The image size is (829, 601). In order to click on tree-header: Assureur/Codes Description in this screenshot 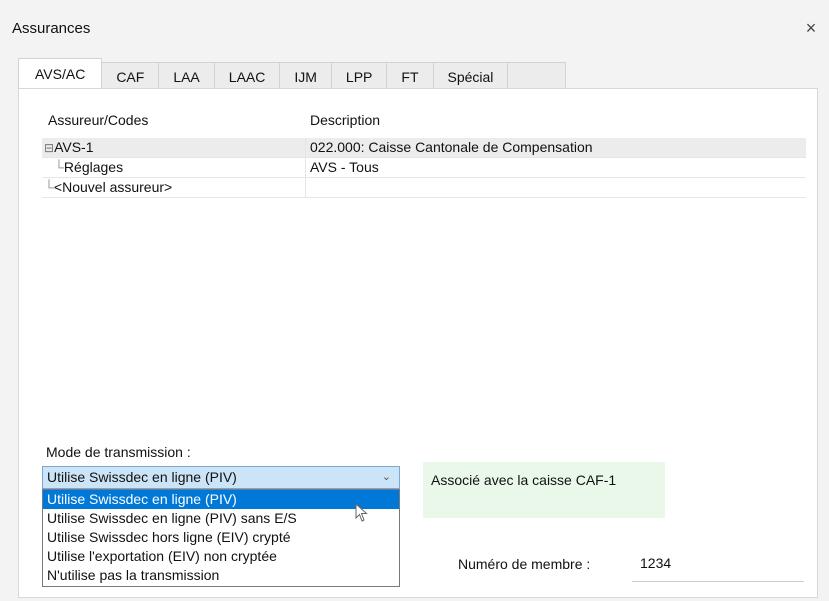, I will do `click(424, 120)`.